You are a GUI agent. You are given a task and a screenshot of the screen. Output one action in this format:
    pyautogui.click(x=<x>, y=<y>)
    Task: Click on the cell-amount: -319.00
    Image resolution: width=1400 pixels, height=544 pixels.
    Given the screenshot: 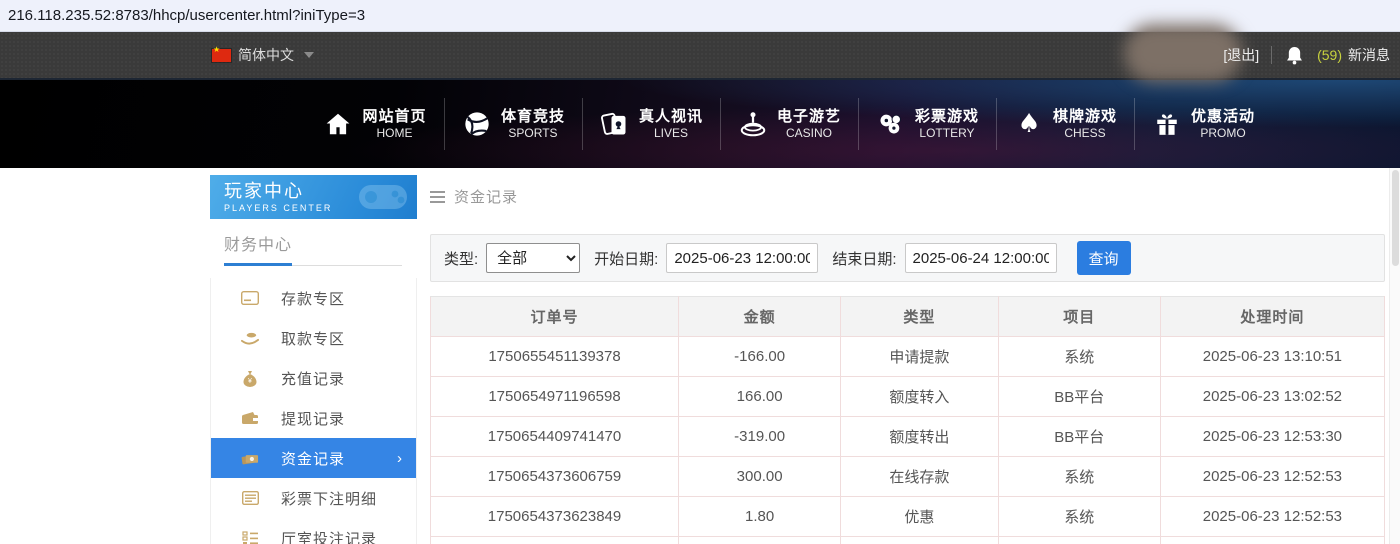 What is the action you would take?
    pyautogui.click(x=760, y=436)
    